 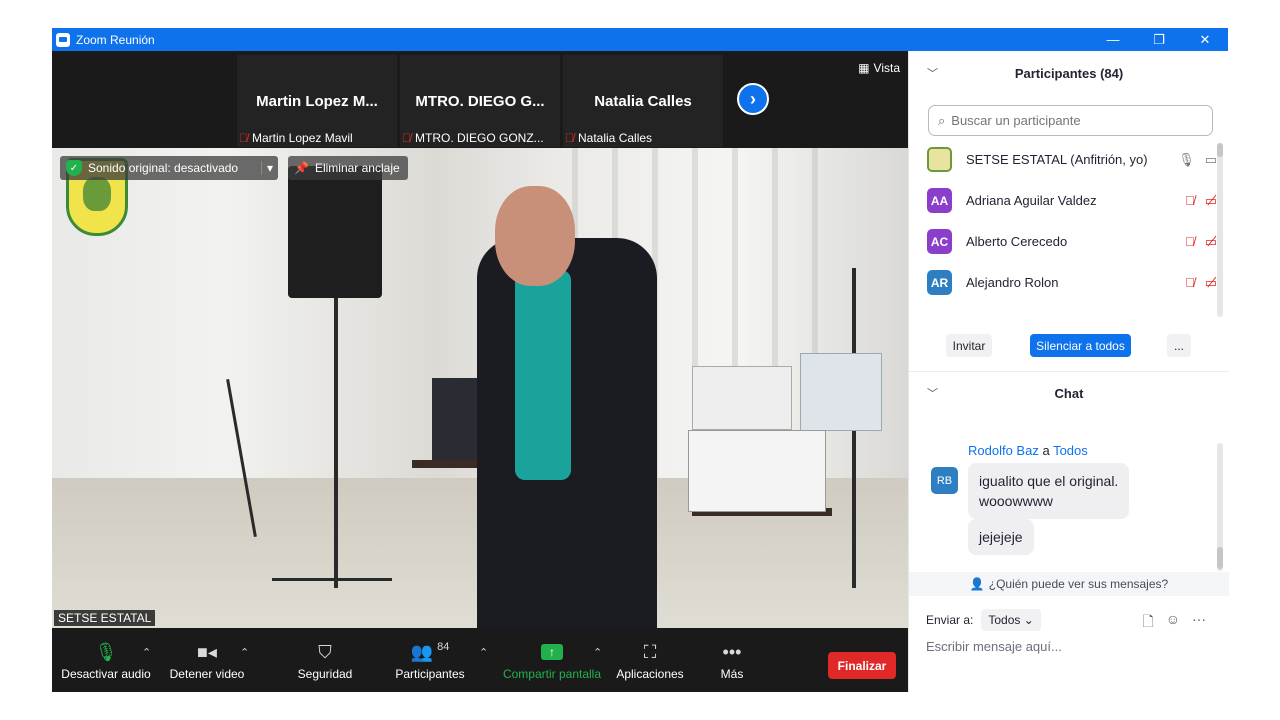 What do you see at coordinates (1147, 623) in the screenshot?
I see `file-icon: 🗋` at bounding box center [1147, 623].